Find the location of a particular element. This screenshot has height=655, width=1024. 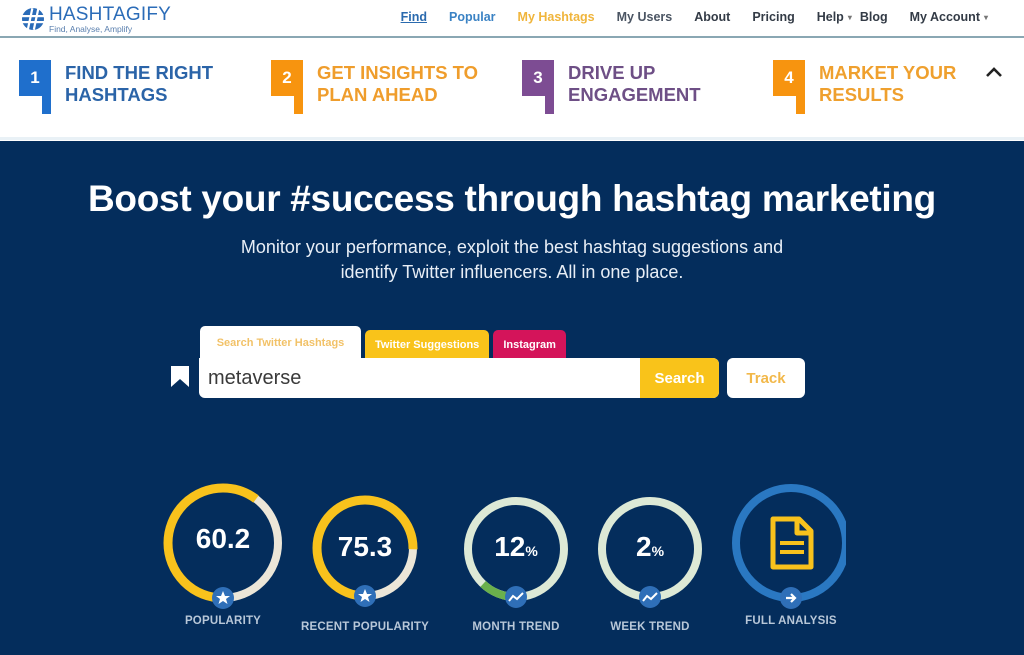

step-title: MARKET YOUR RESULTS is located at coordinates (887, 84).